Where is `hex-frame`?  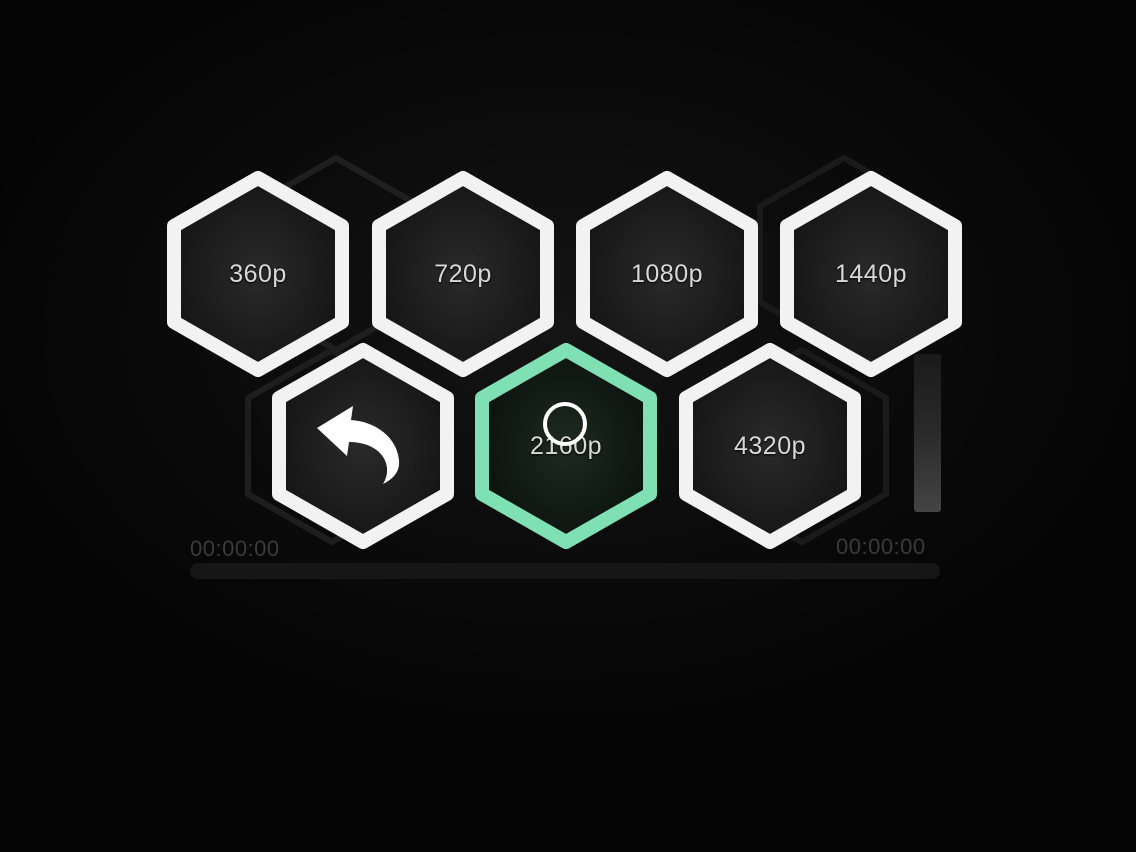 hex-frame is located at coordinates (770, 446).